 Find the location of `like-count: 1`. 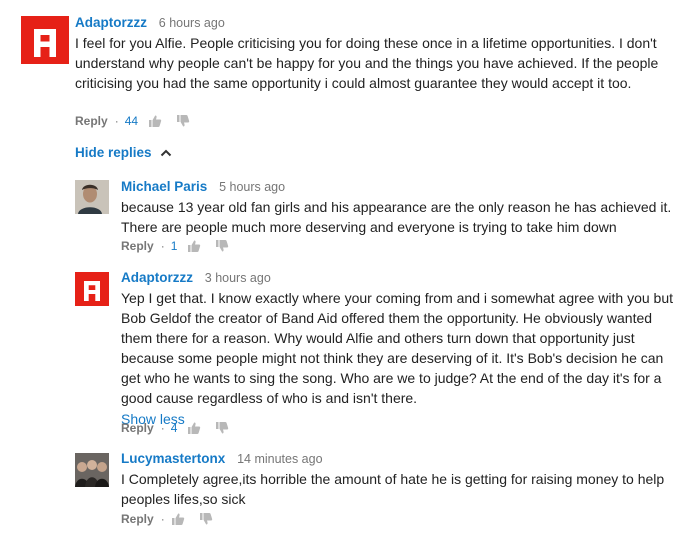

like-count: 1 is located at coordinates (174, 246).